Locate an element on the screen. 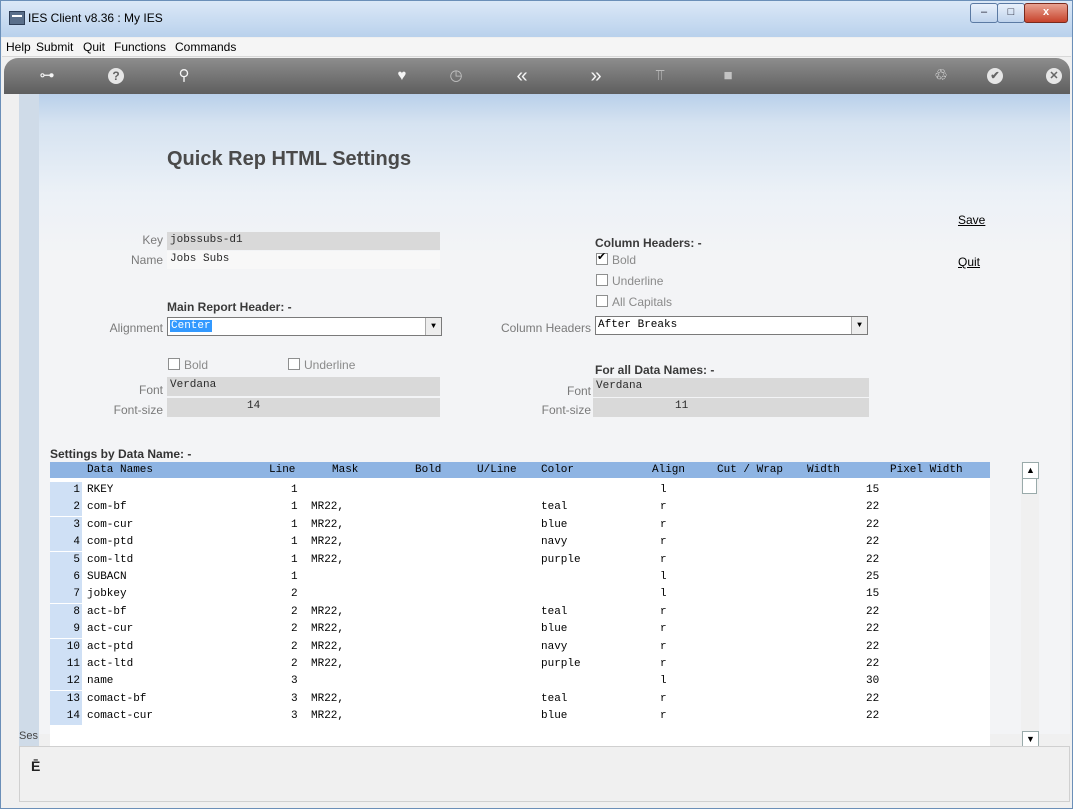 The image size is (1073, 809). main-underline-checkbox: Underline is located at coordinates (321, 365).